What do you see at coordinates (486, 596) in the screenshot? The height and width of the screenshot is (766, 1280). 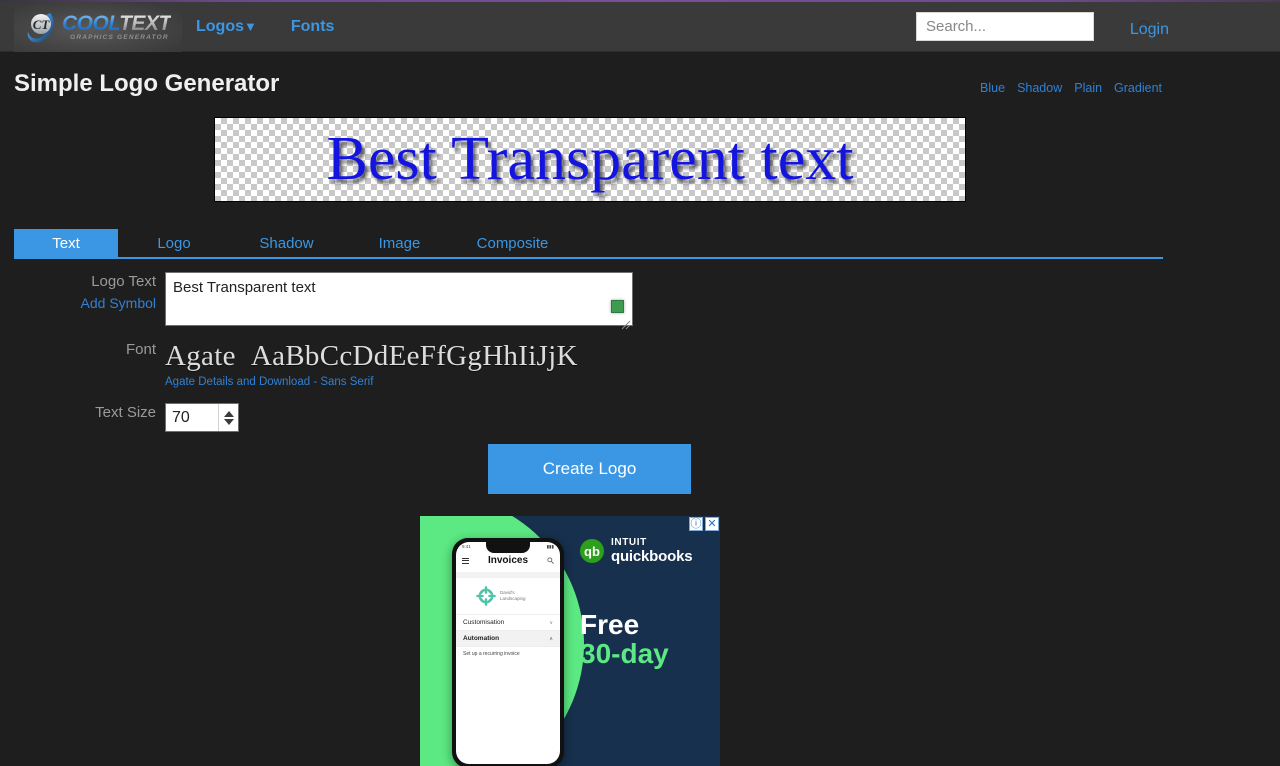 I see `leaf-burst-icon` at bounding box center [486, 596].